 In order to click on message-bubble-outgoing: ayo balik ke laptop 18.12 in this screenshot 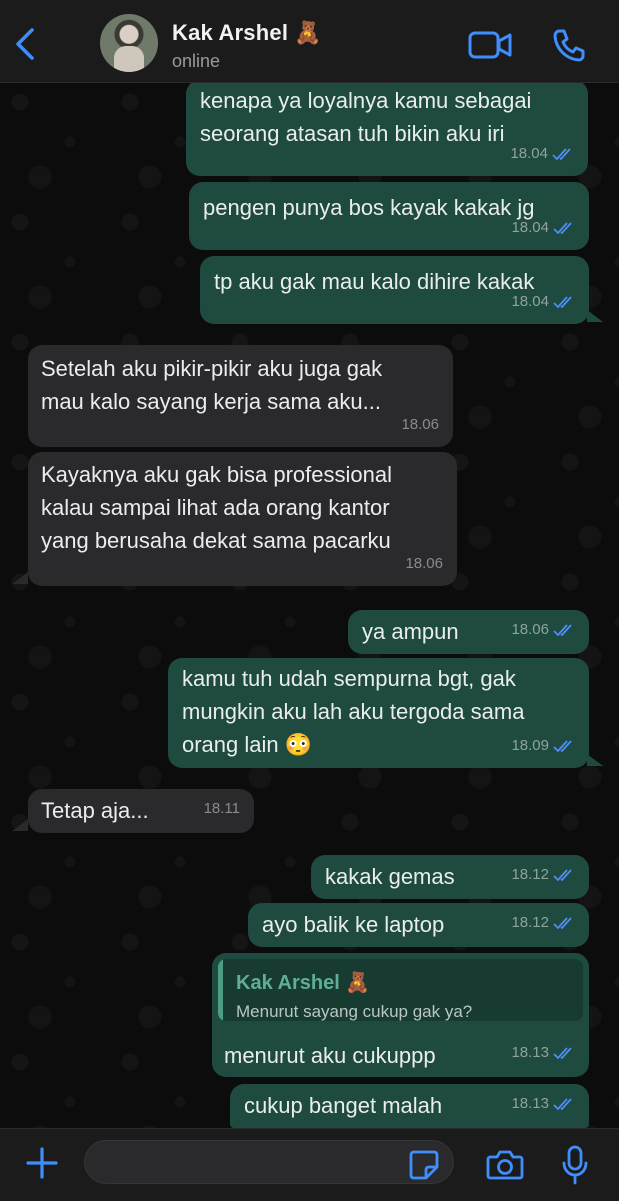, I will do `click(418, 925)`.